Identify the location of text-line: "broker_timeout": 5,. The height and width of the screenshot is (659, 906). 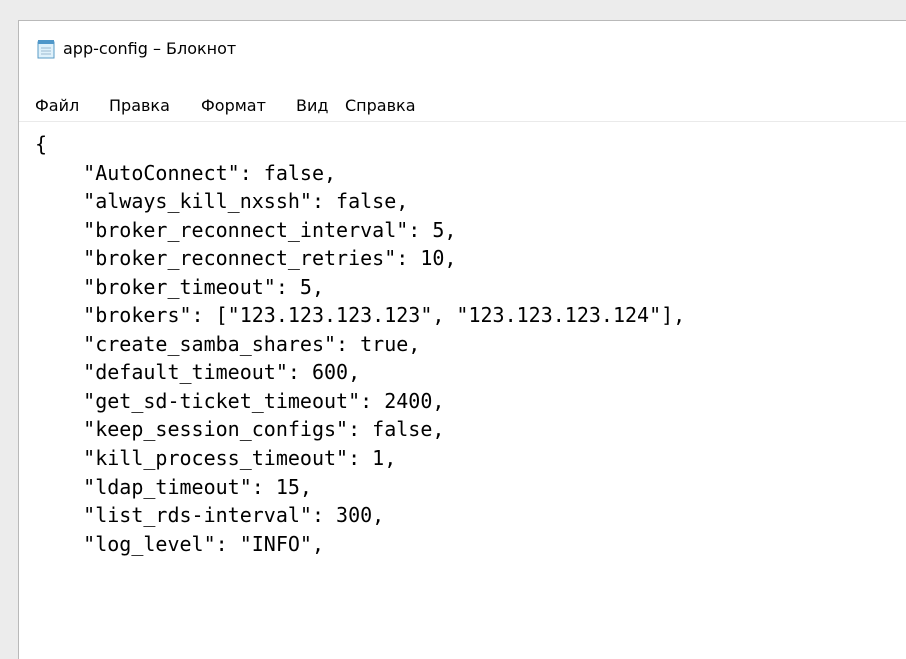
(179, 286).